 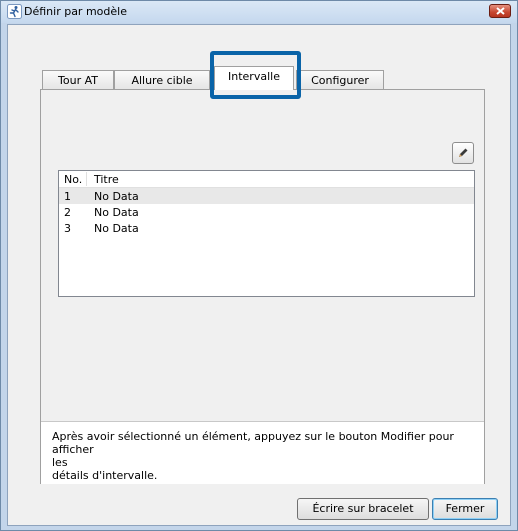 I want to click on column-header-titre: Titre, so click(x=106, y=179).